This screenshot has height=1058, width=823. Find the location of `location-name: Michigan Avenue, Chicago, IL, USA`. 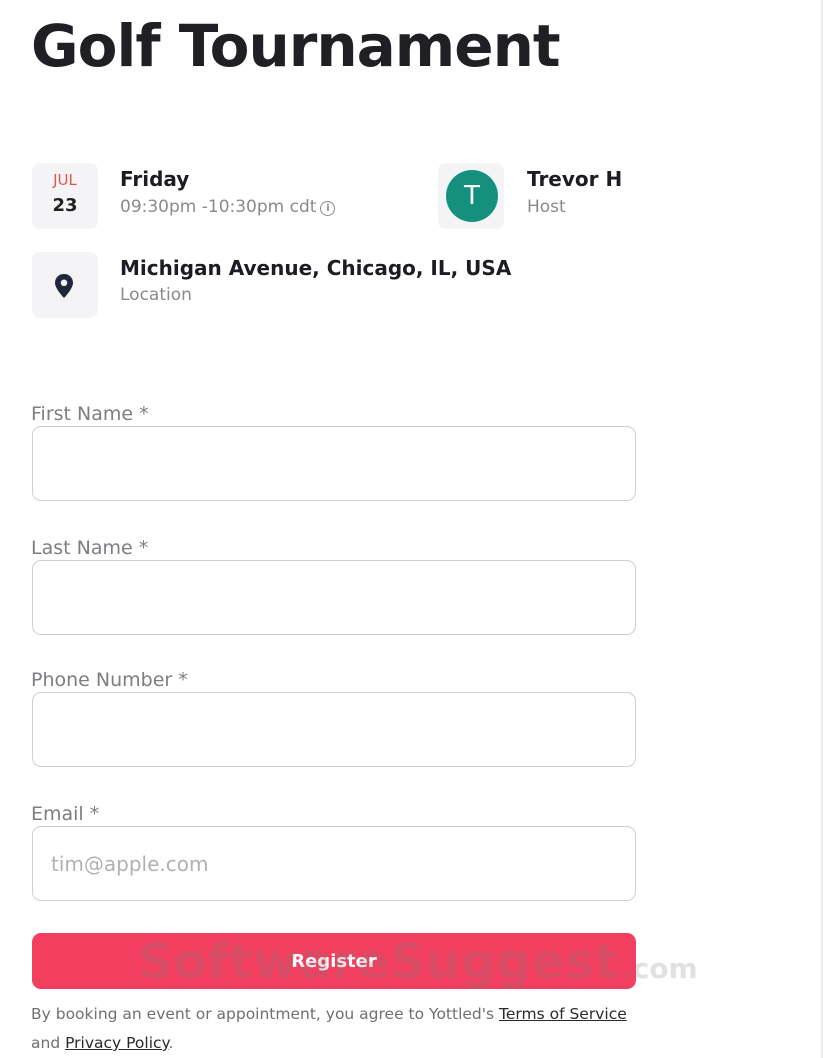

location-name: Michigan Avenue, Chicago, IL, USA is located at coordinates (316, 268).